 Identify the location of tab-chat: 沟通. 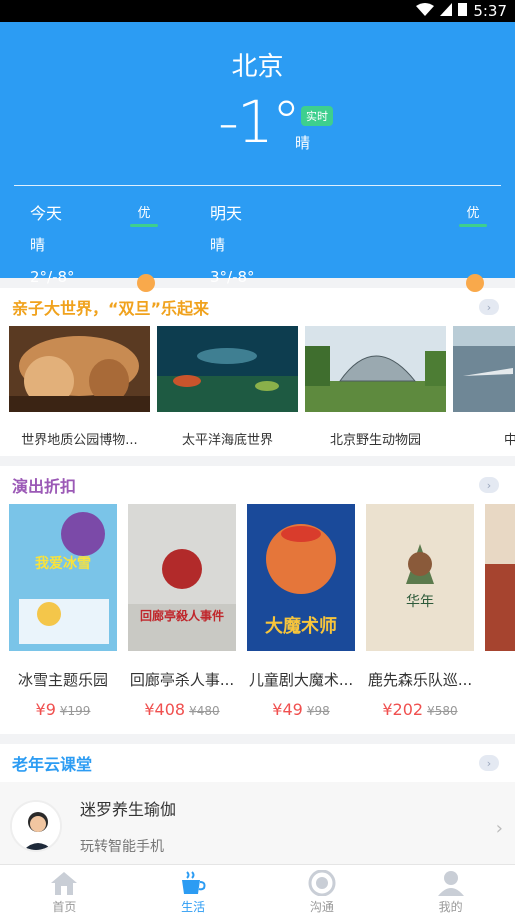
(322, 890).